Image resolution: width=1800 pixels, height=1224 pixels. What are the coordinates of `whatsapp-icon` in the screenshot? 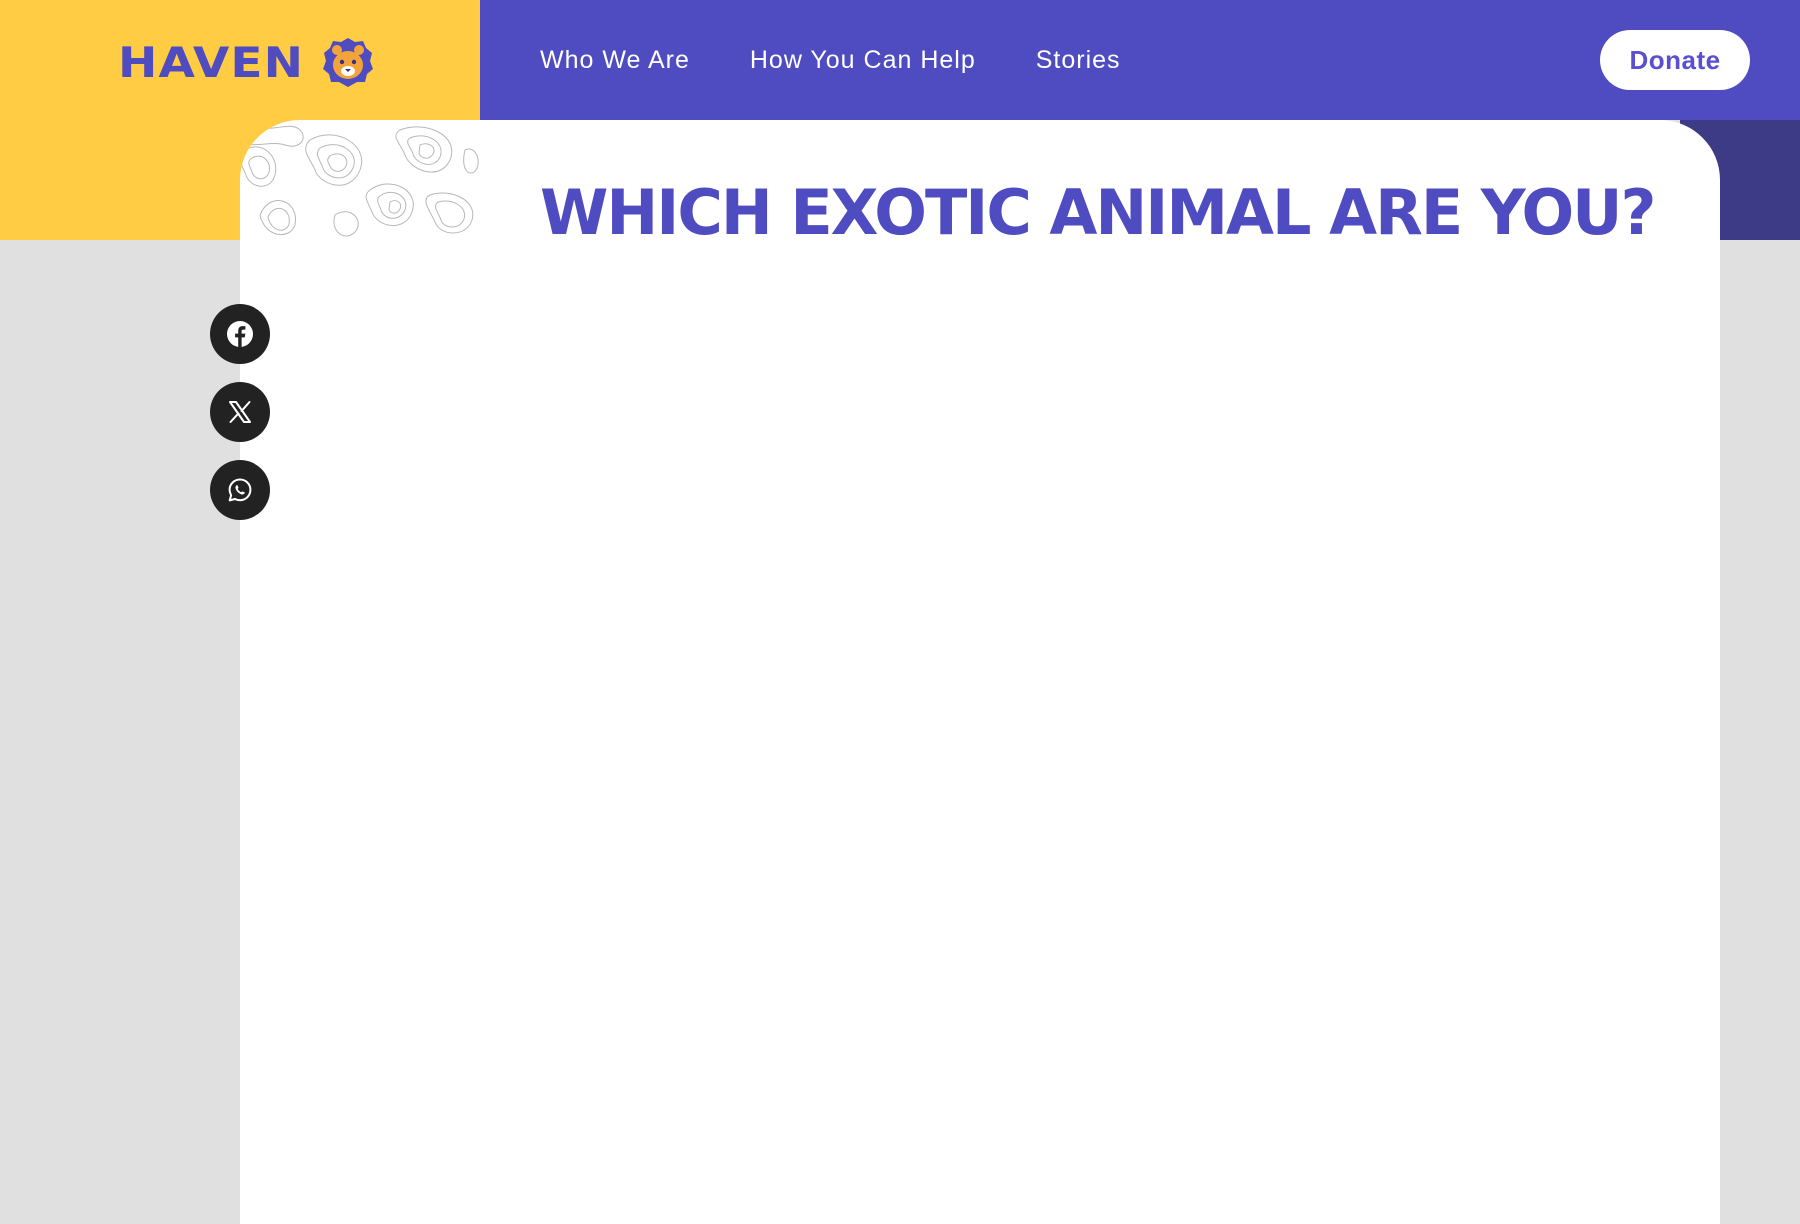 It's located at (240, 490).